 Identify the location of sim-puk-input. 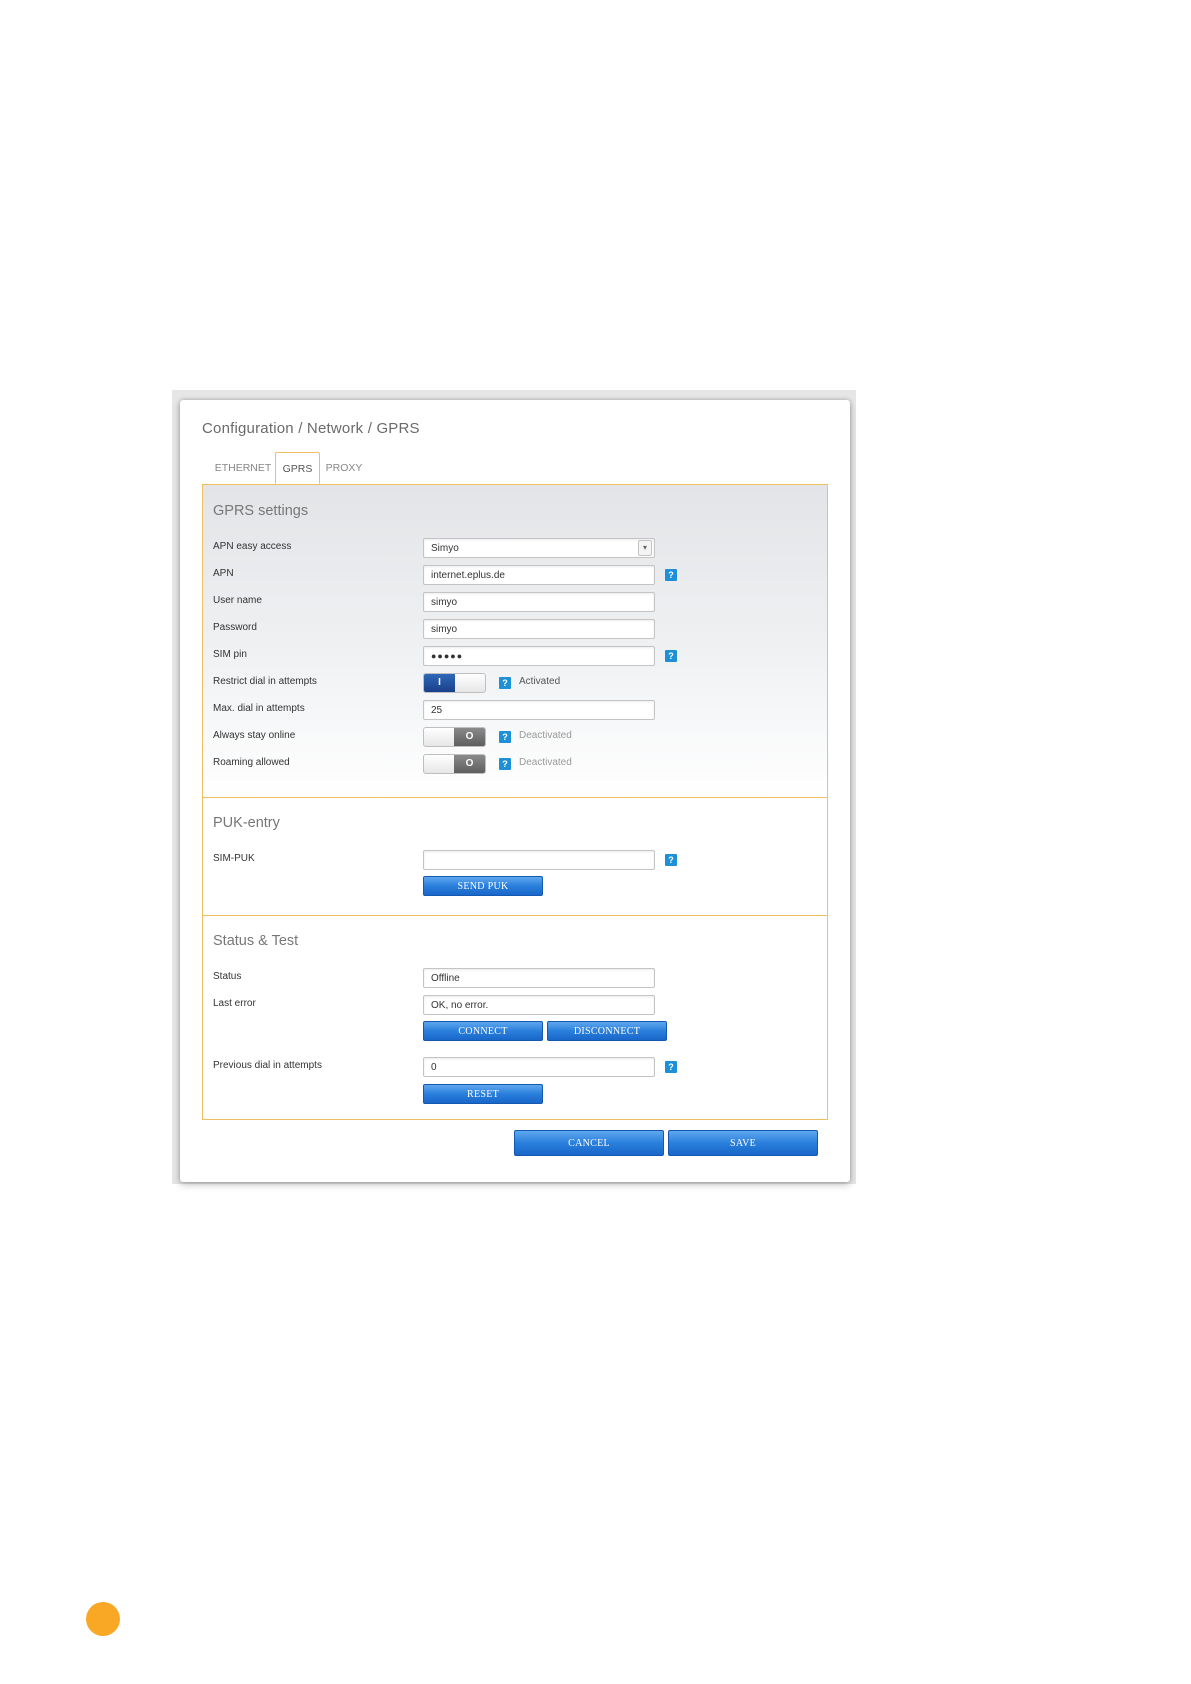
(539, 860).